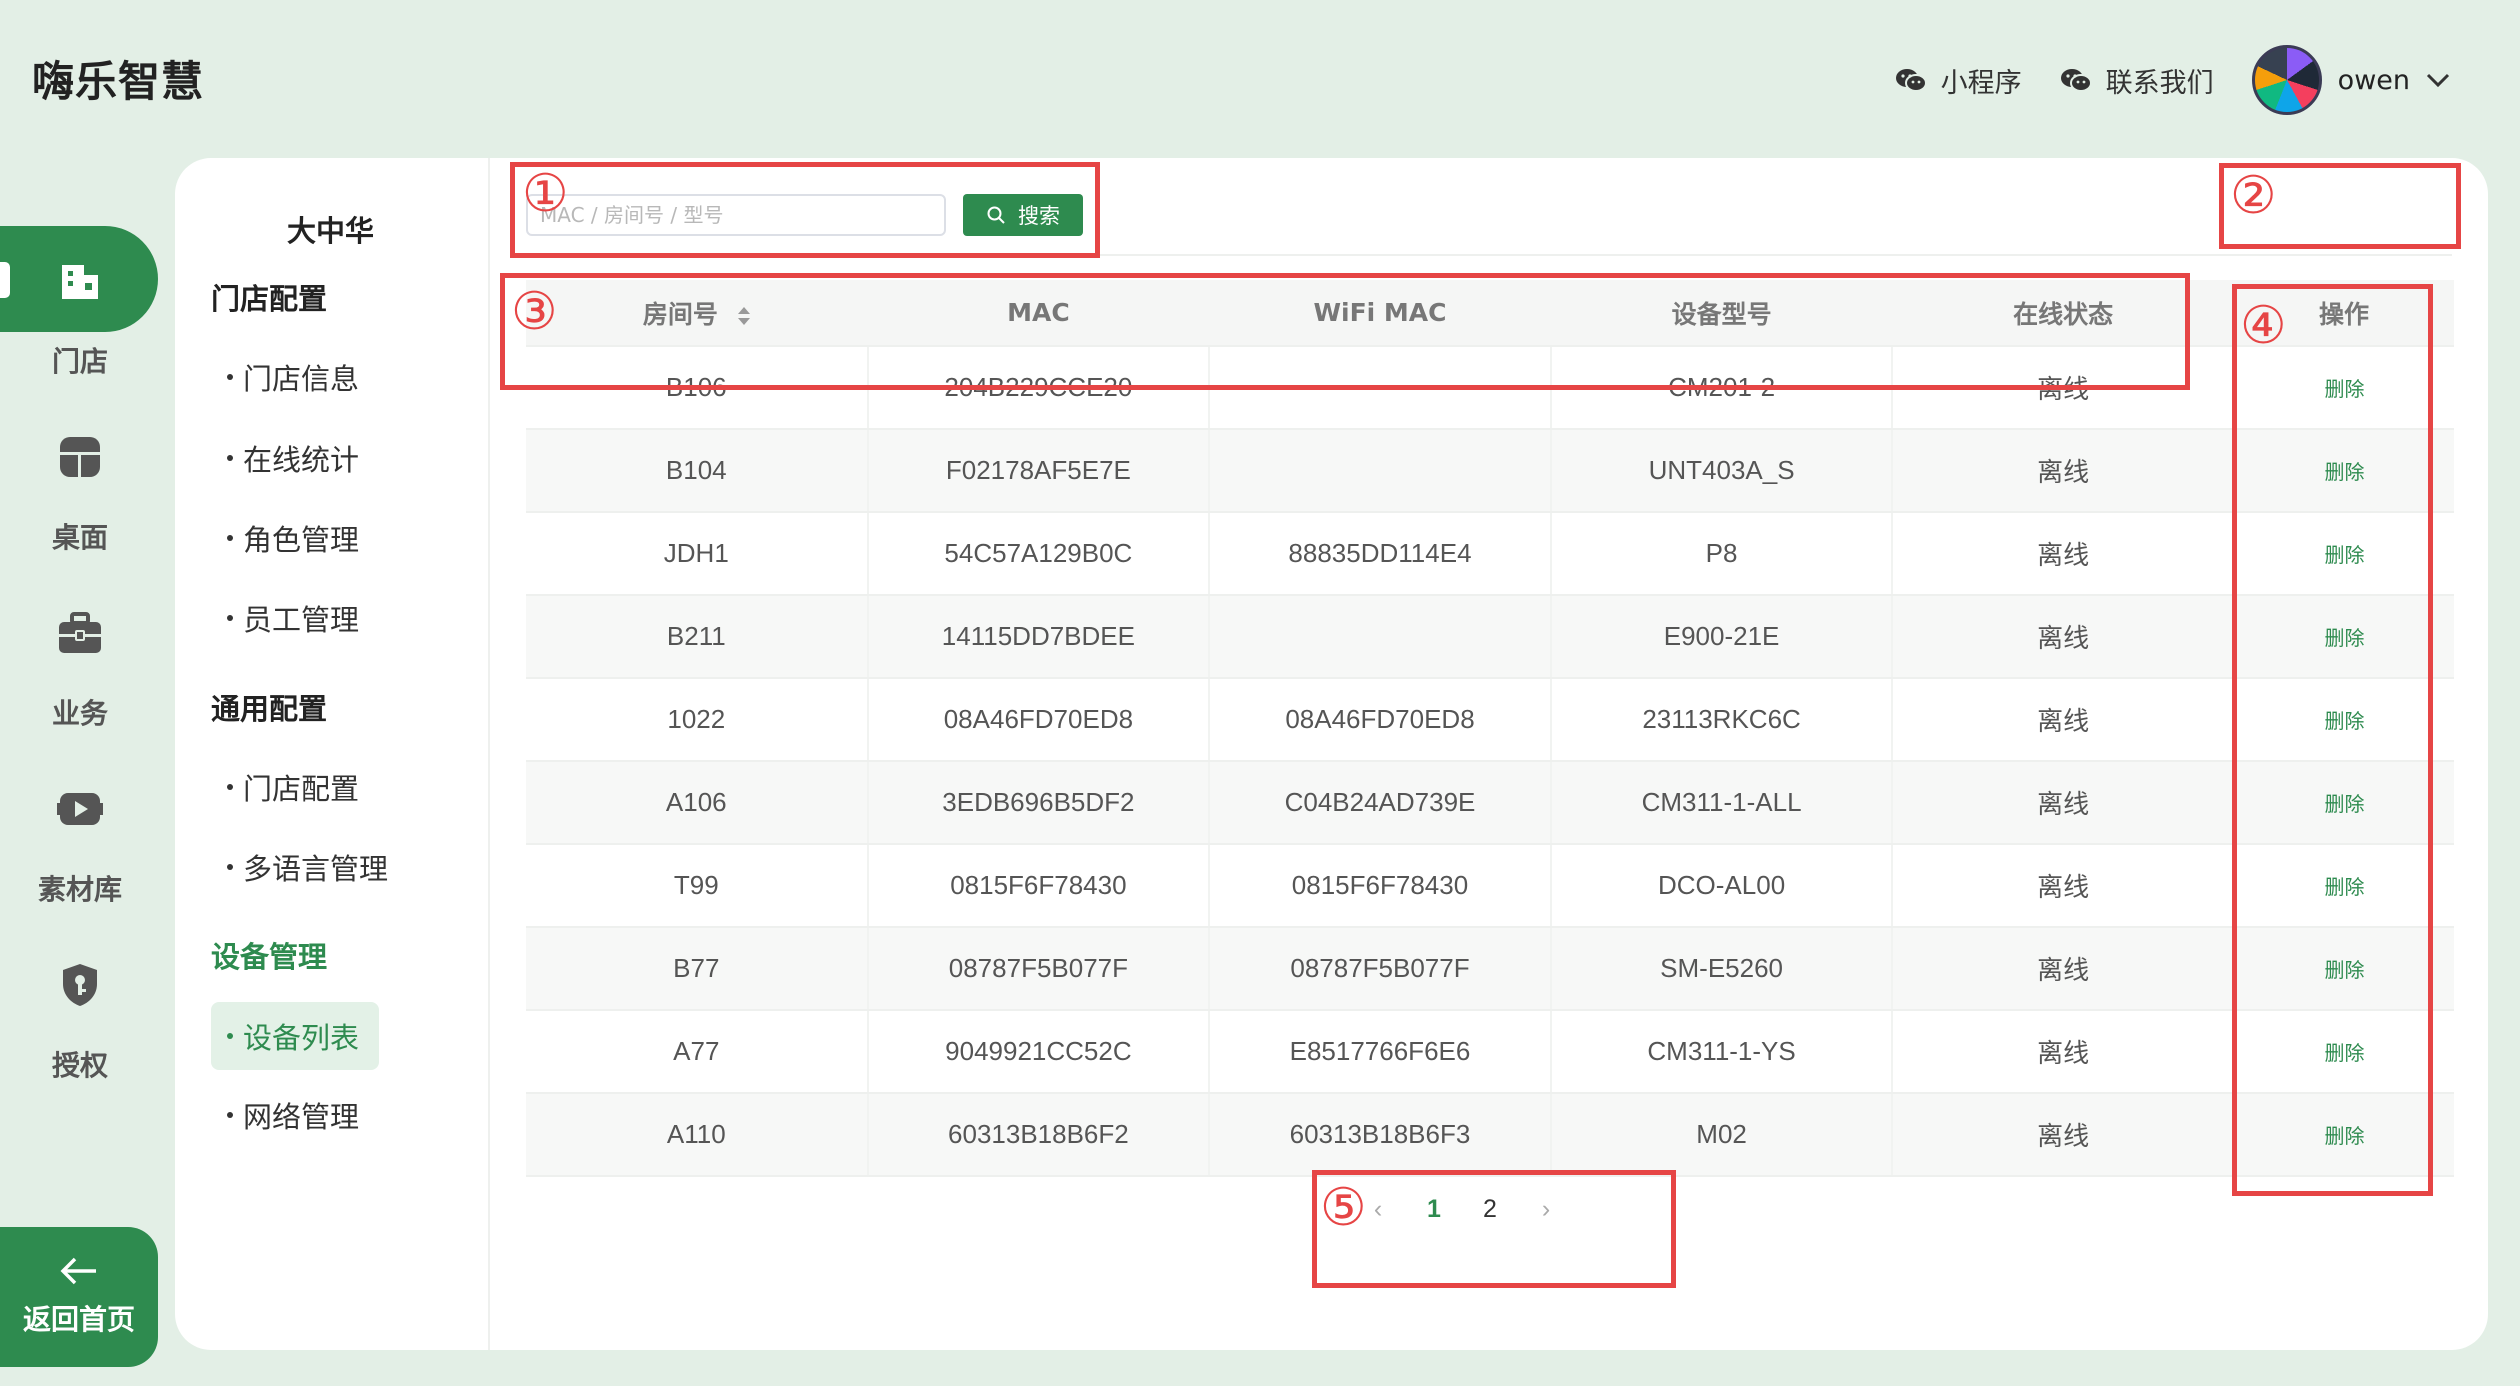  What do you see at coordinates (545, 194) in the screenshot?
I see `annotation-number-1: ①` at bounding box center [545, 194].